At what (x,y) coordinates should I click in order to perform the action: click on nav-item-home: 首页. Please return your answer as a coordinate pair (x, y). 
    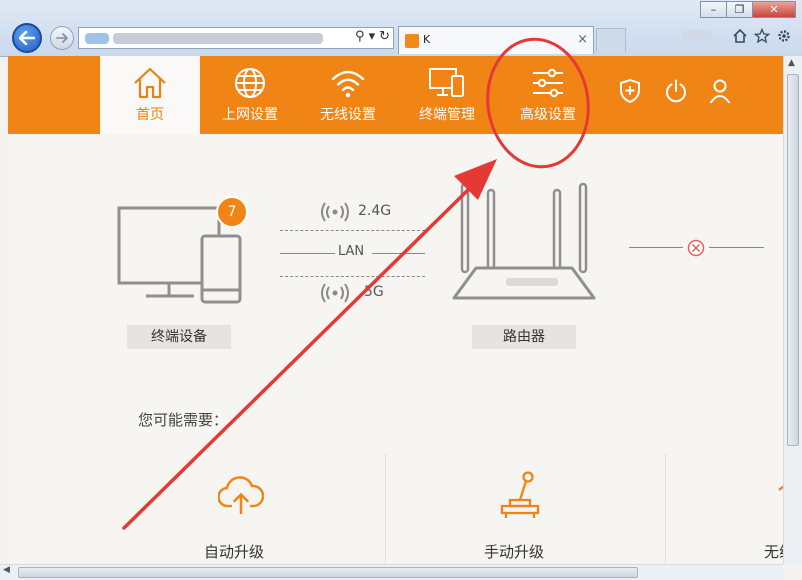
    Looking at the image, I should click on (150, 95).